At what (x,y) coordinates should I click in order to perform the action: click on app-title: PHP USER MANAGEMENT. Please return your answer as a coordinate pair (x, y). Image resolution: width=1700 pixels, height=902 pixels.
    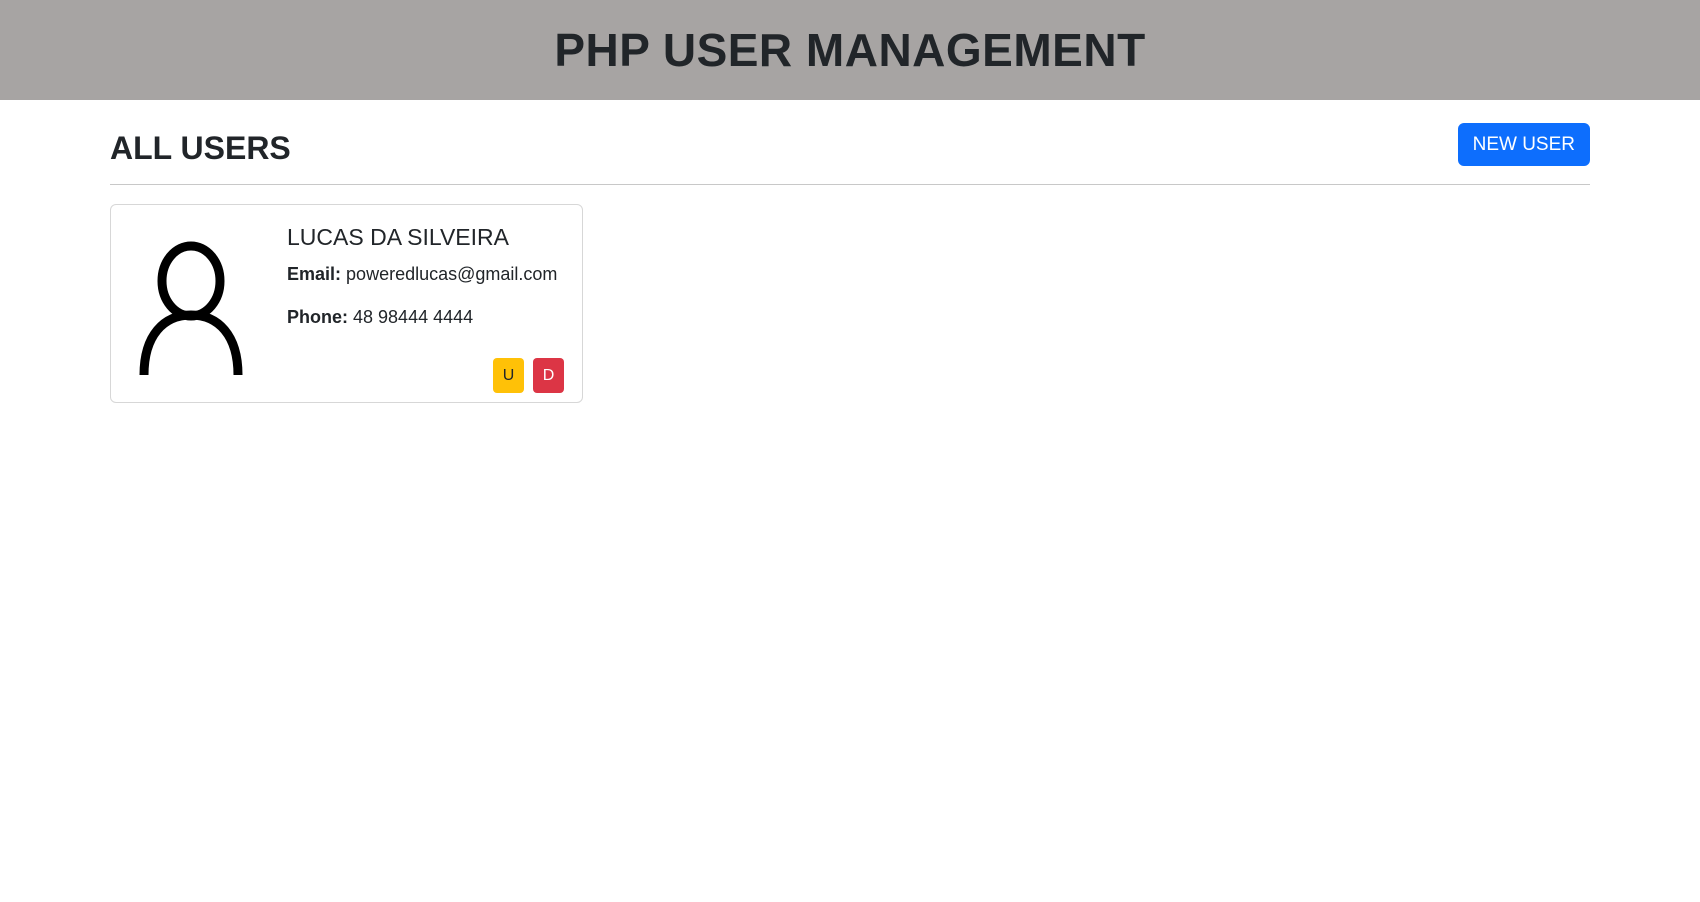
    Looking at the image, I should click on (850, 50).